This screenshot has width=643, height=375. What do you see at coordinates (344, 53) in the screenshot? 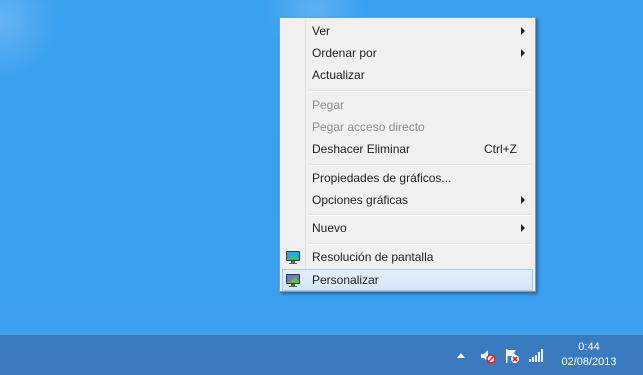
I see `menu-item-label: Ordenar por` at bounding box center [344, 53].